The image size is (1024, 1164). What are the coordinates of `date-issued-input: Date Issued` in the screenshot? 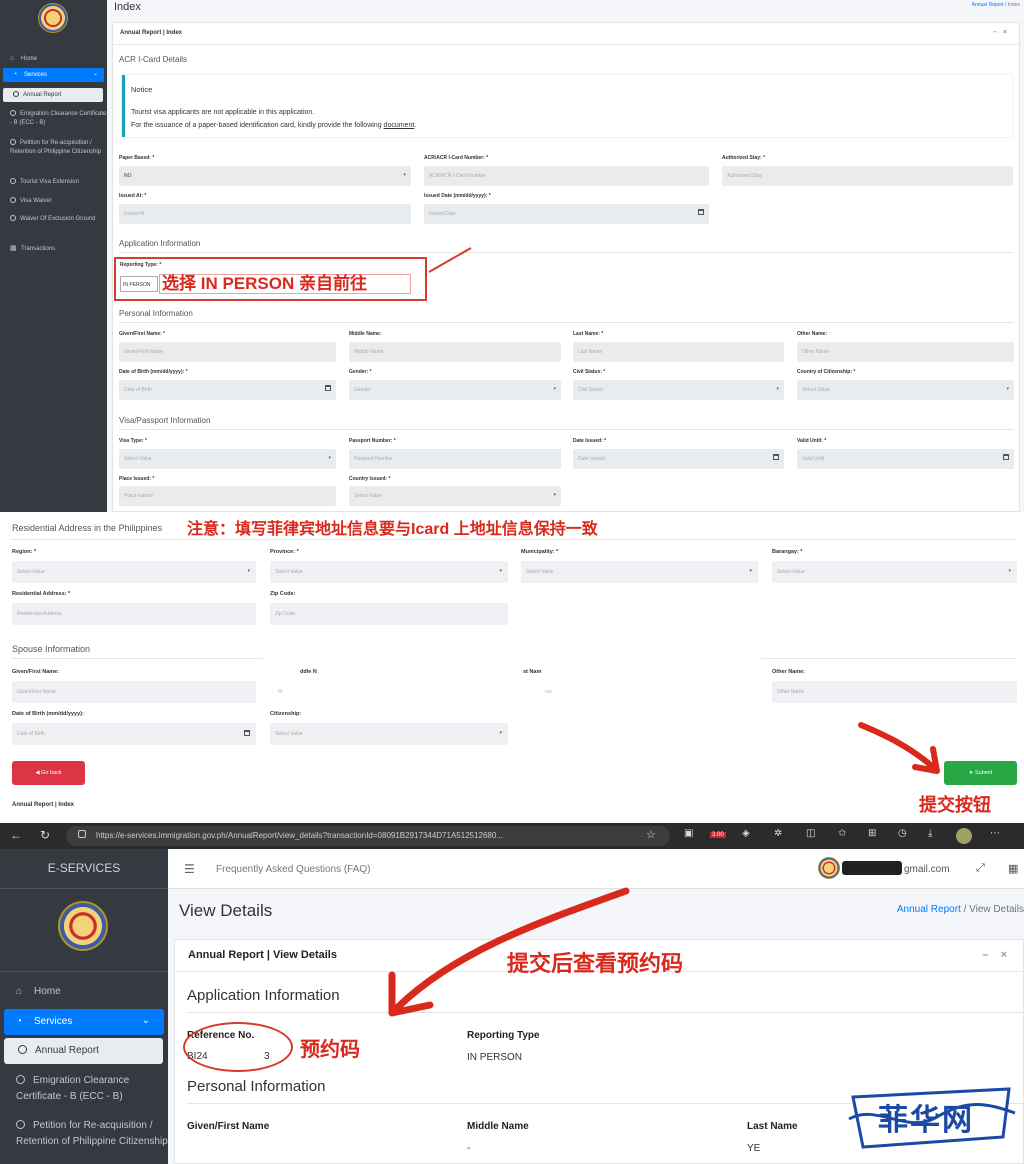 It's located at (678, 459).